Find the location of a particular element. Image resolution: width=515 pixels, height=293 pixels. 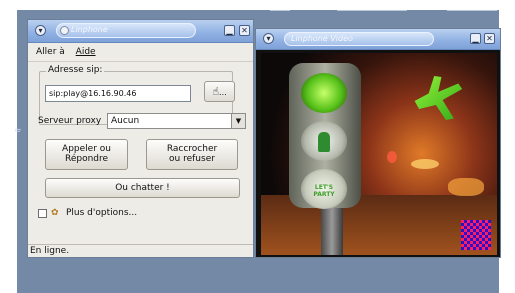

sip-address-label: Adresse sip: is located at coordinates (75, 70).